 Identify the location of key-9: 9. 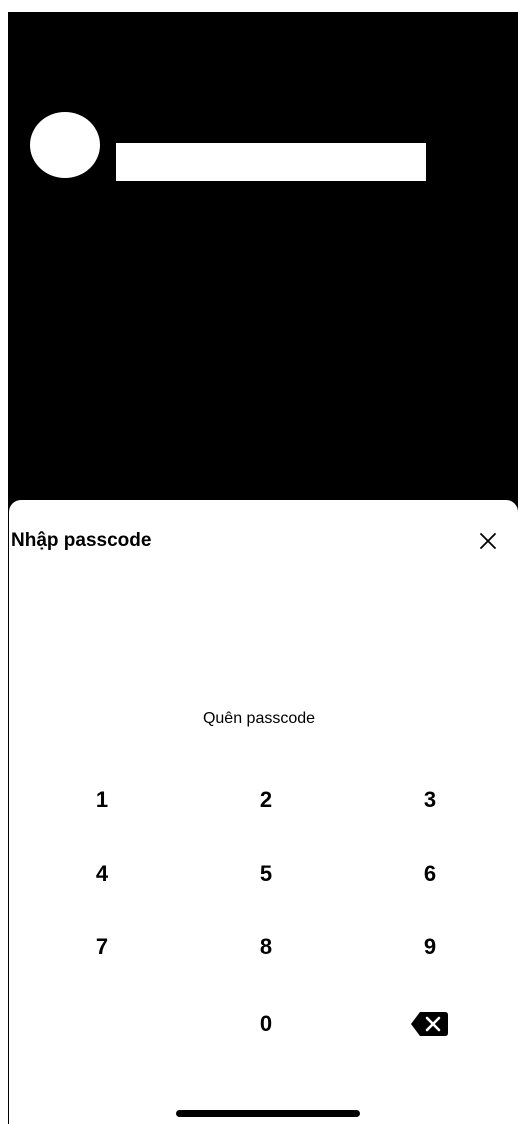
(430, 947).